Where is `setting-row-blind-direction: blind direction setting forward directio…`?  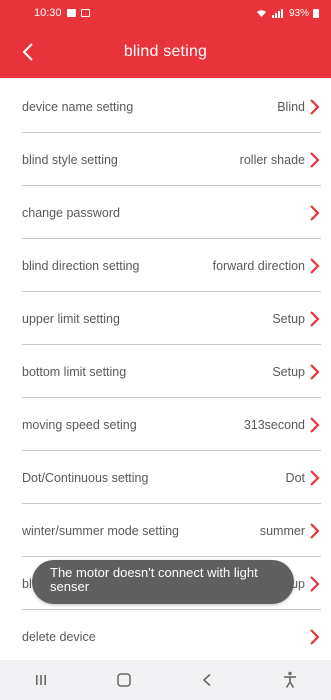
setting-row-blind-direction: blind direction setting forward directio… is located at coordinates (165, 265).